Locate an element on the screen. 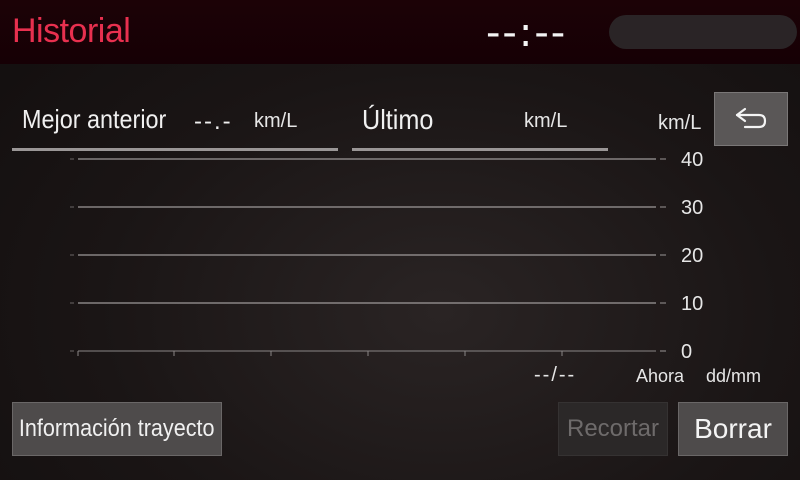 This screenshot has width=800, height=480. header-bar: Historial --:-- is located at coordinates (400, 32).